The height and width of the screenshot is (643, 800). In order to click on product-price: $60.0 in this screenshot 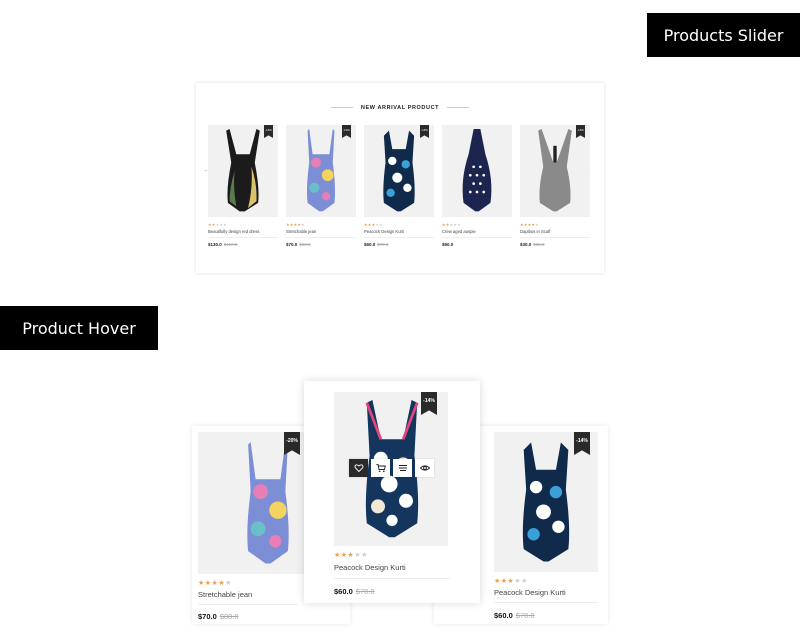, I will do `click(448, 244)`.